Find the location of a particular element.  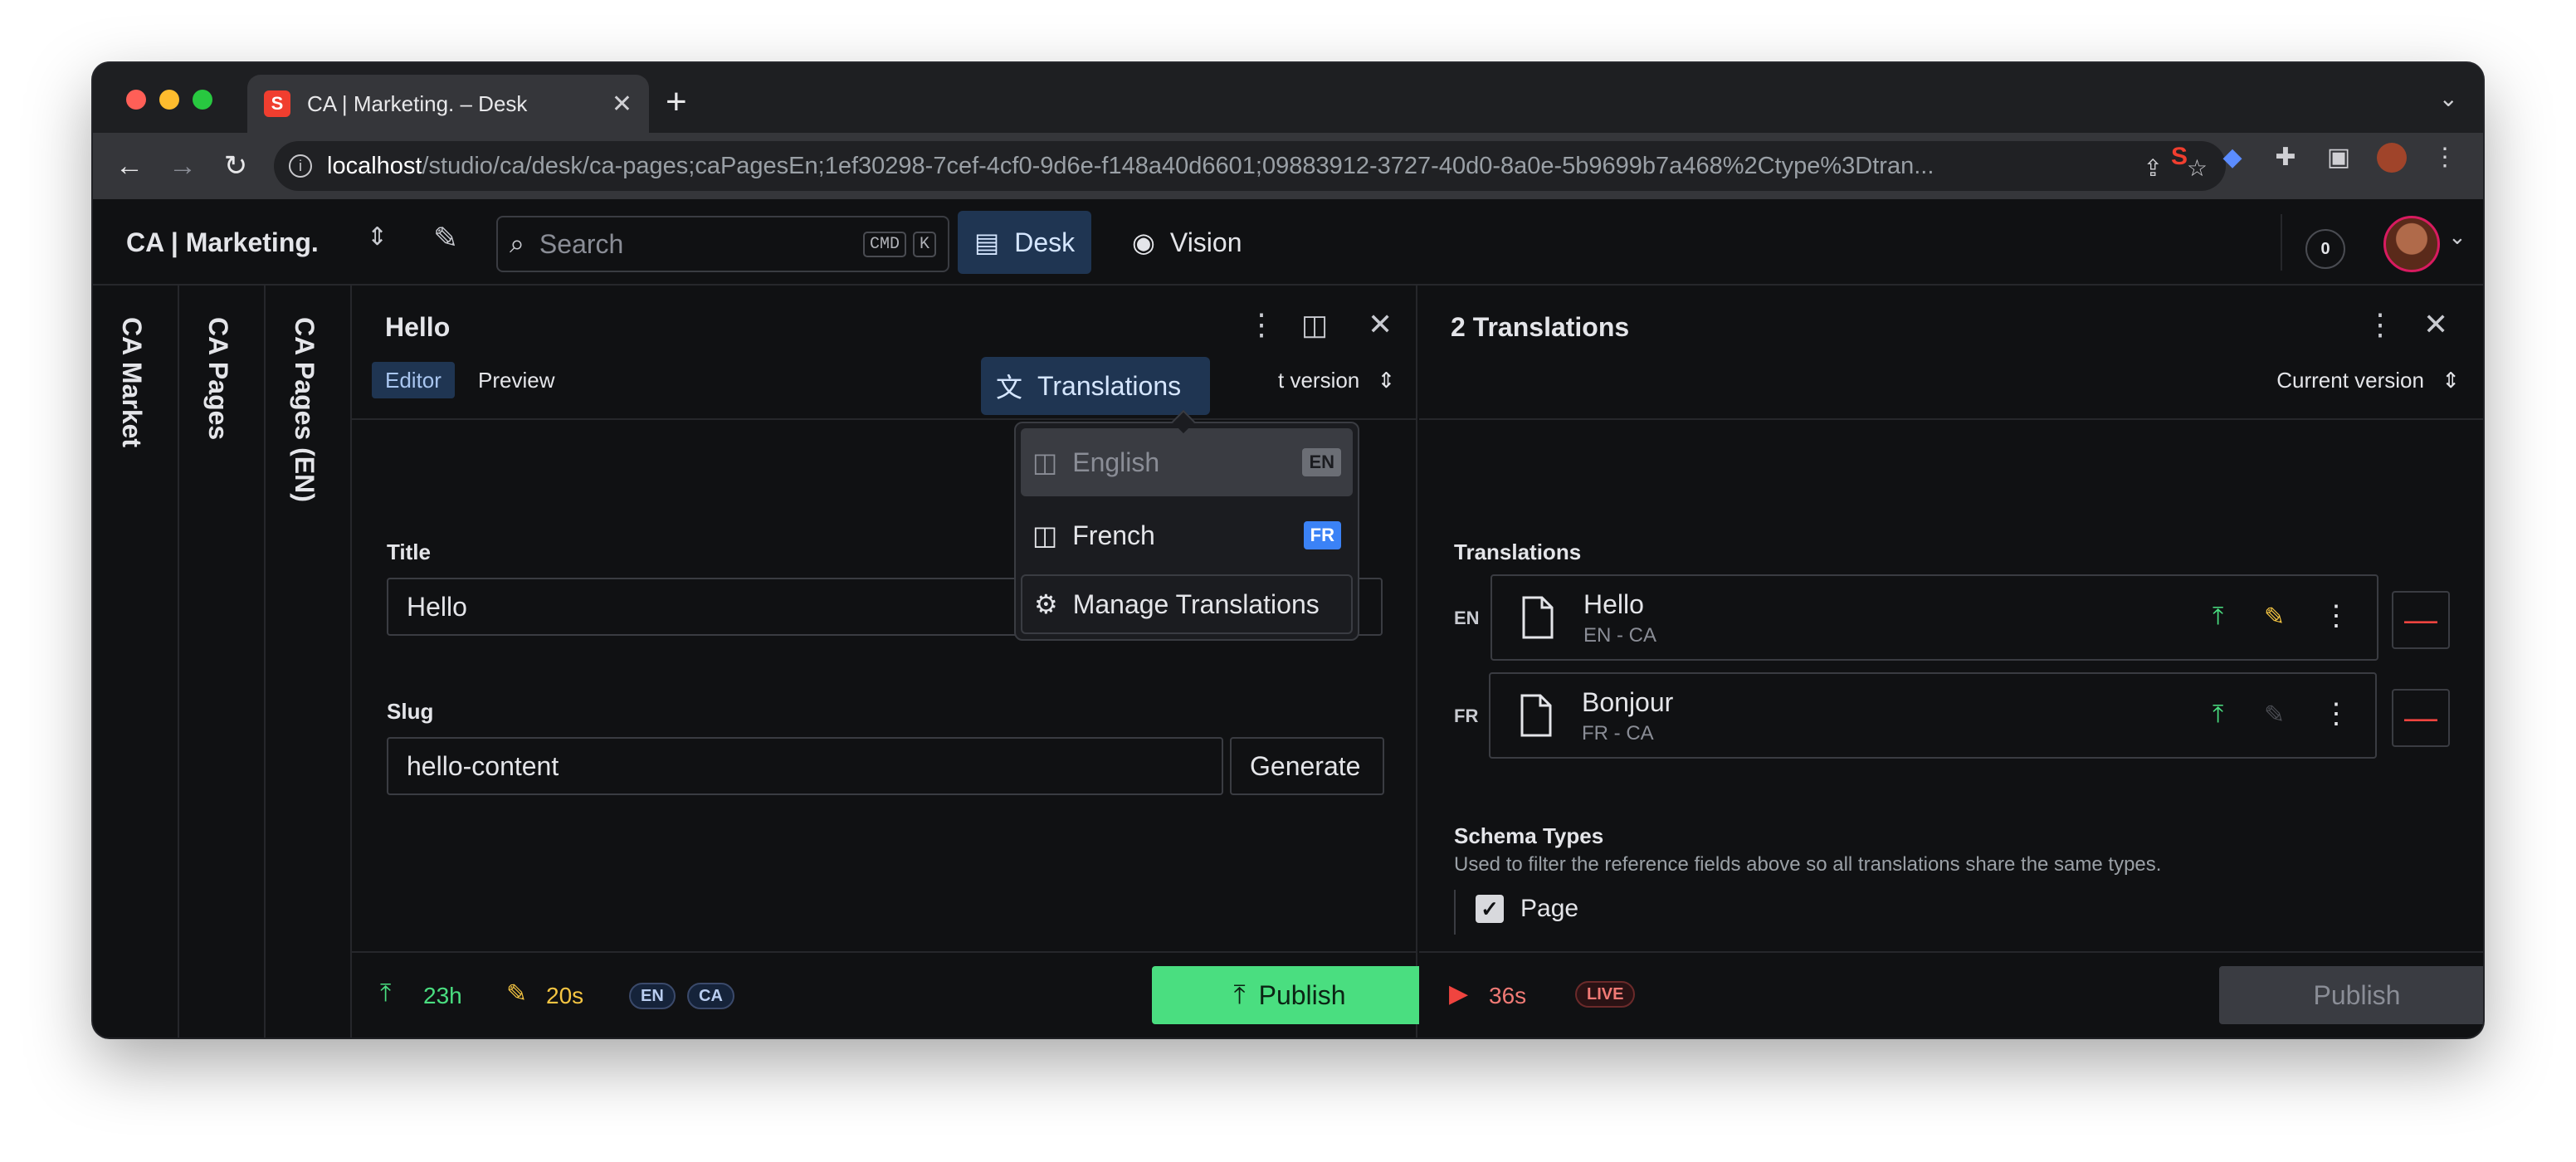

published-icon: ⤒ is located at coordinates (2219, 616).